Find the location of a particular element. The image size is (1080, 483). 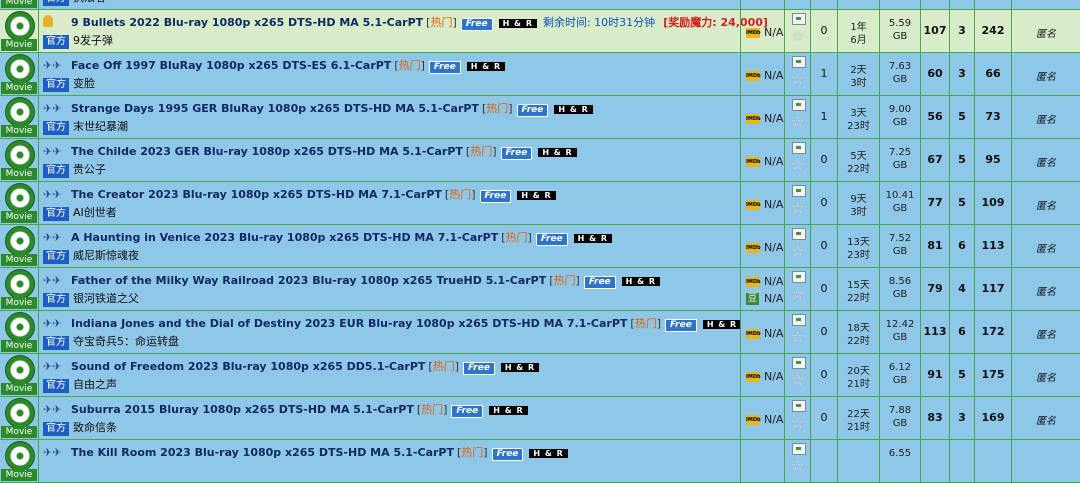

completed-count: 113 is located at coordinates (993, 245).